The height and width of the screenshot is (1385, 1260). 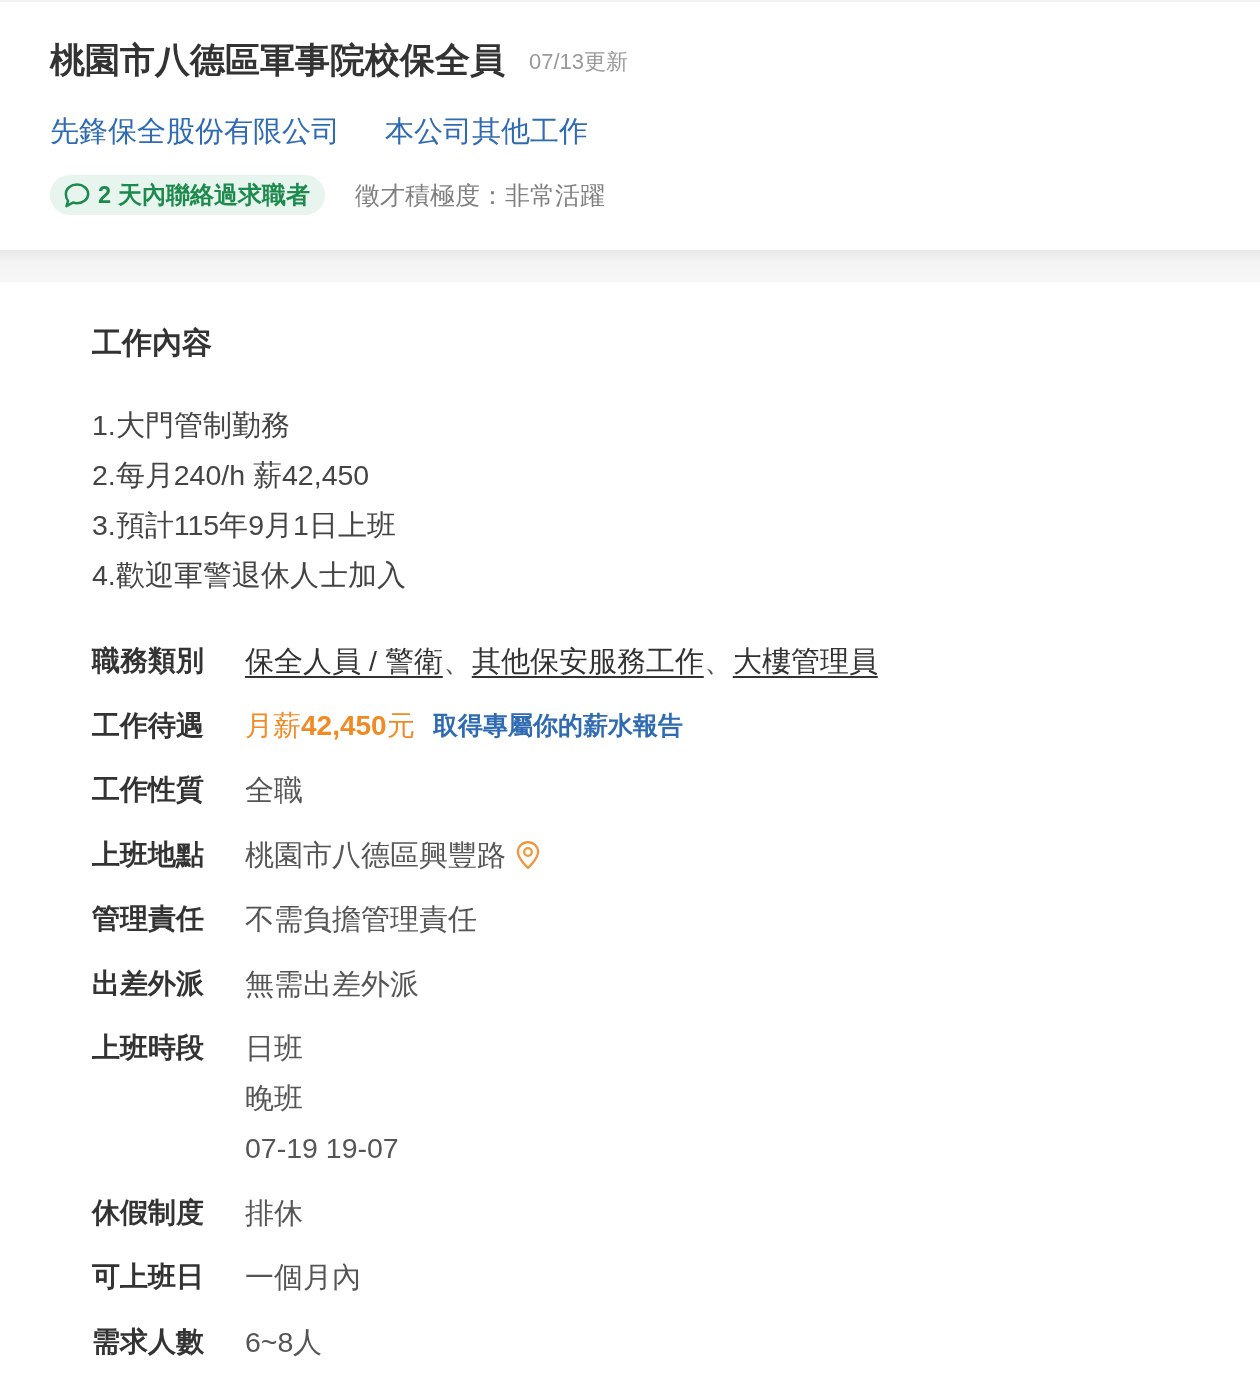 I want to click on category-link: 大樓管理員, so click(x=805, y=661).